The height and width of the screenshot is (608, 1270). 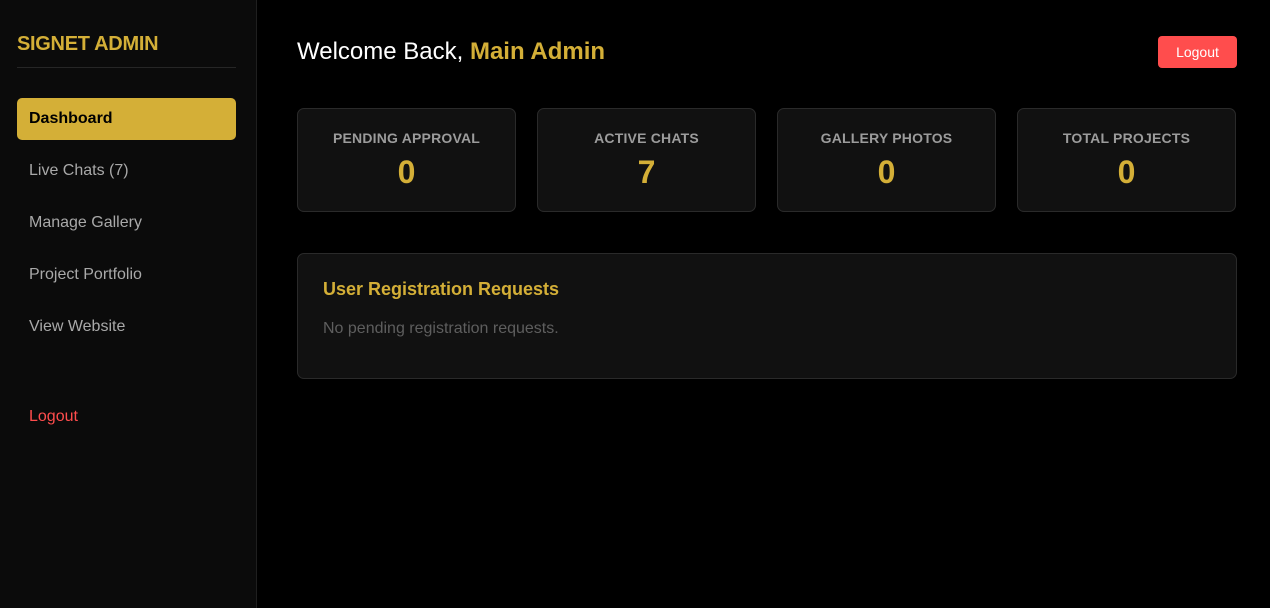 What do you see at coordinates (380, 51) in the screenshot?
I see `welcome-prefix: Welcome Back,` at bounding box center [380, 51].